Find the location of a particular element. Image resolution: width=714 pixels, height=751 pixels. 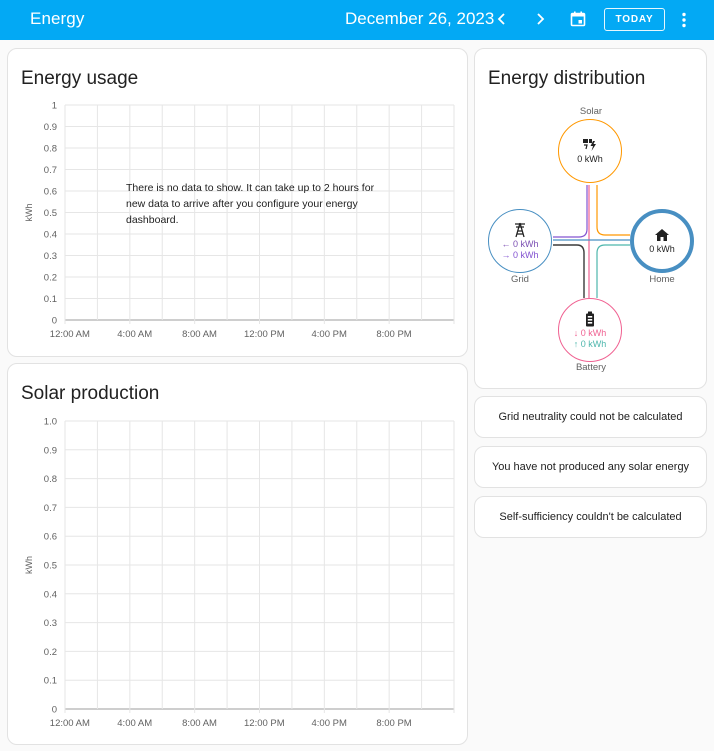

home-value: 0 kWh is located at coordinates (662, 248).